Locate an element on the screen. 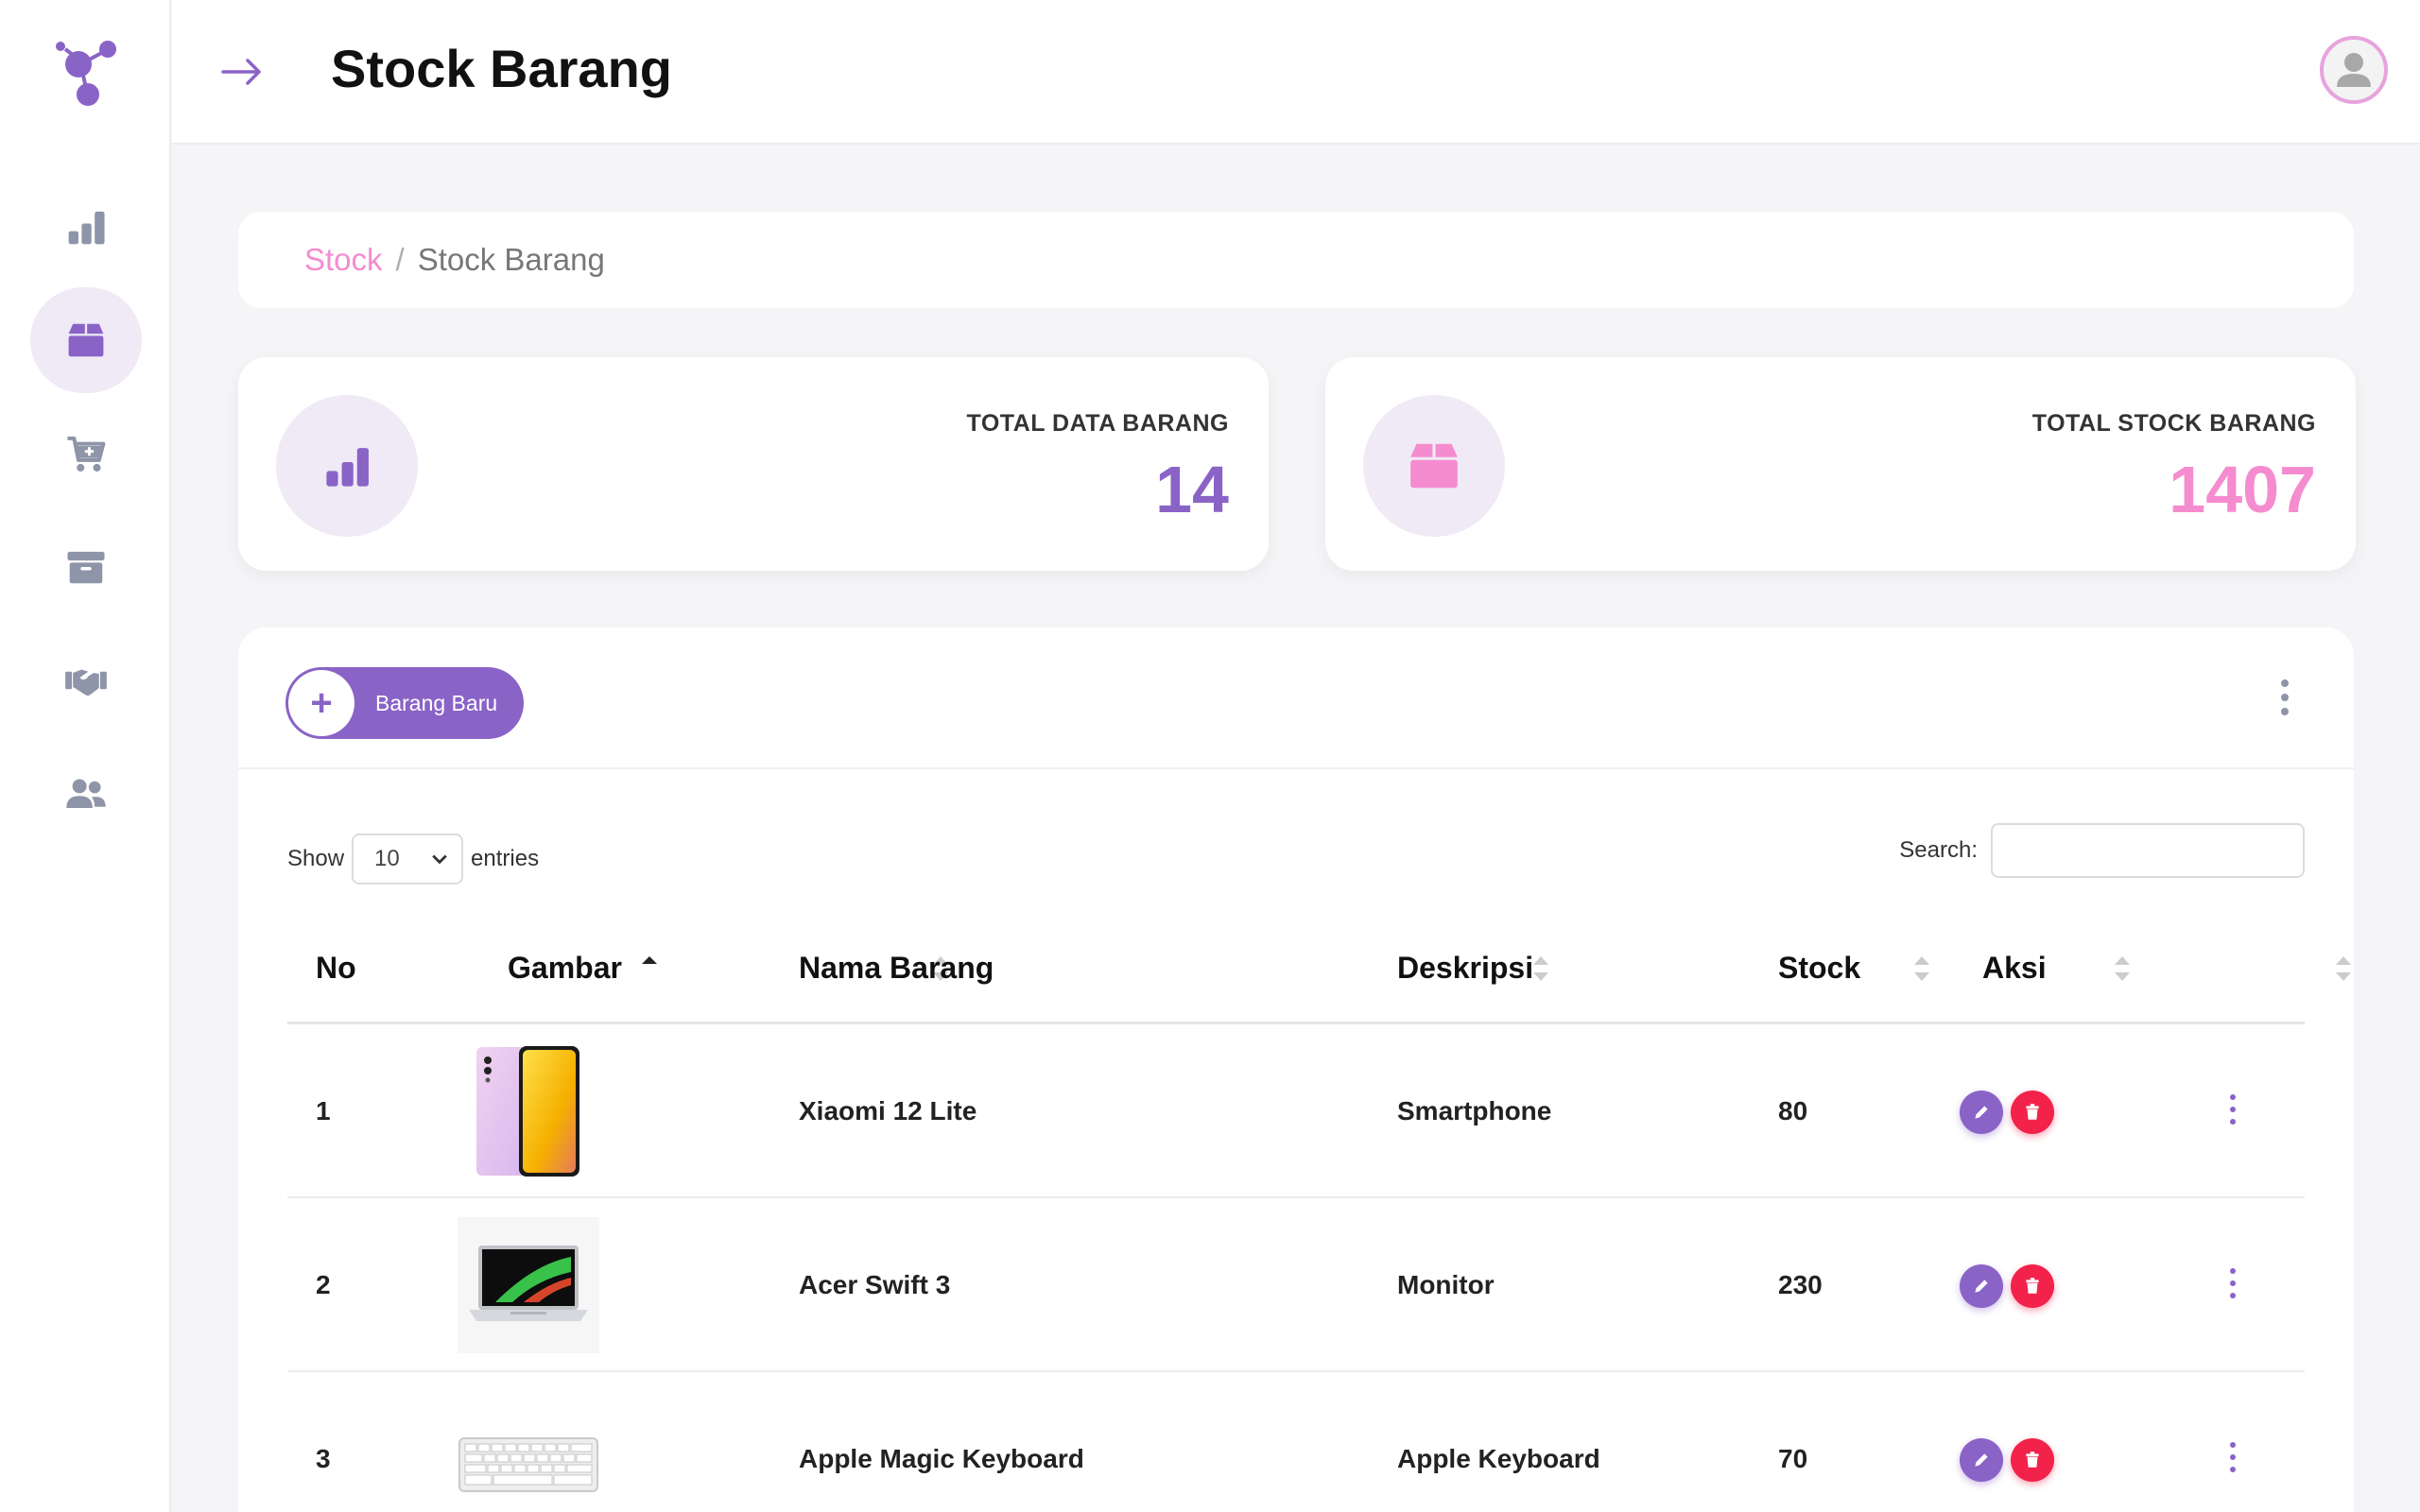 The height and width of the screenshot is (1512, 2420). column-header-stock: Stock is located at coordinates (1819, 967).